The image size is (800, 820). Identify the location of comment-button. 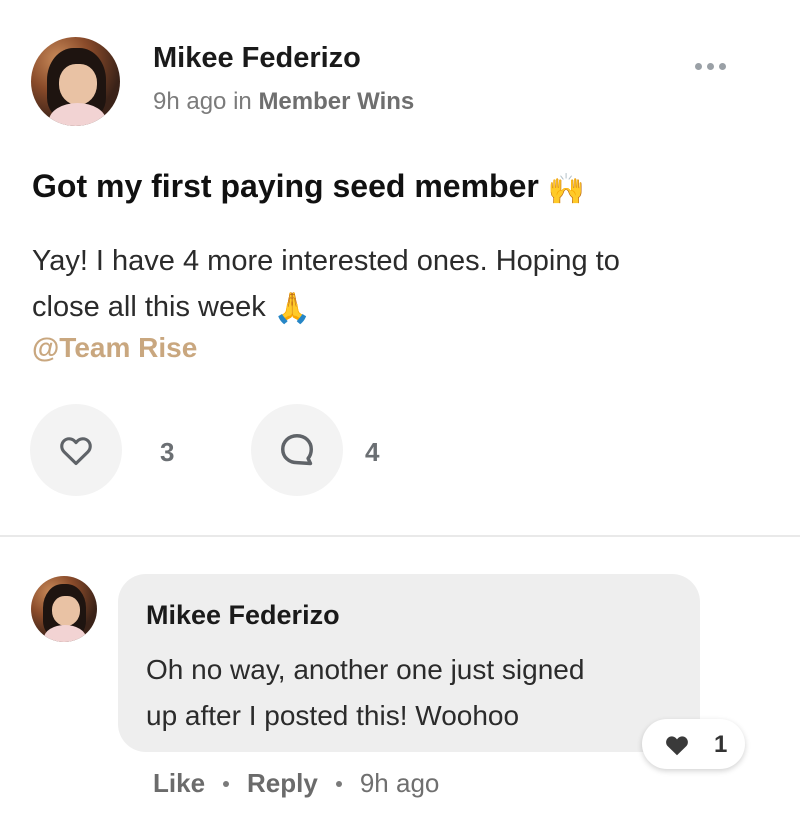
(297, 450).